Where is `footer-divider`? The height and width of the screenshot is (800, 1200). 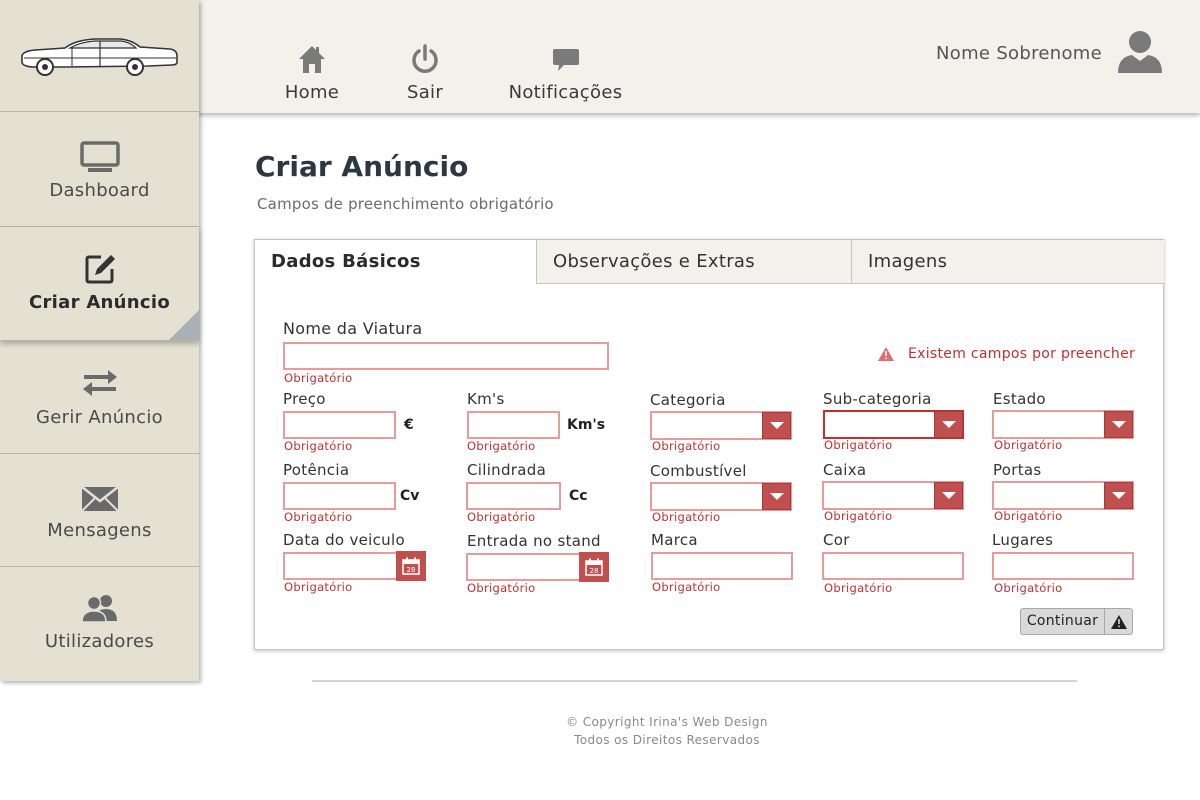 footer-divider is located at coordinates (694, 681).